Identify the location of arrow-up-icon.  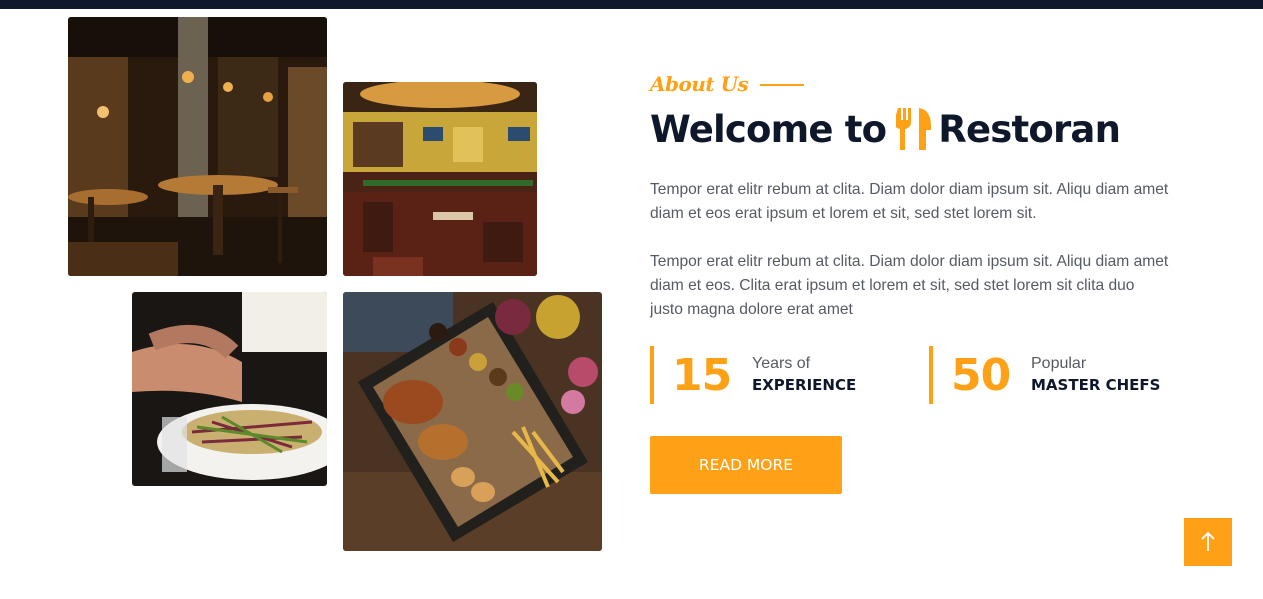
(1208, 541).